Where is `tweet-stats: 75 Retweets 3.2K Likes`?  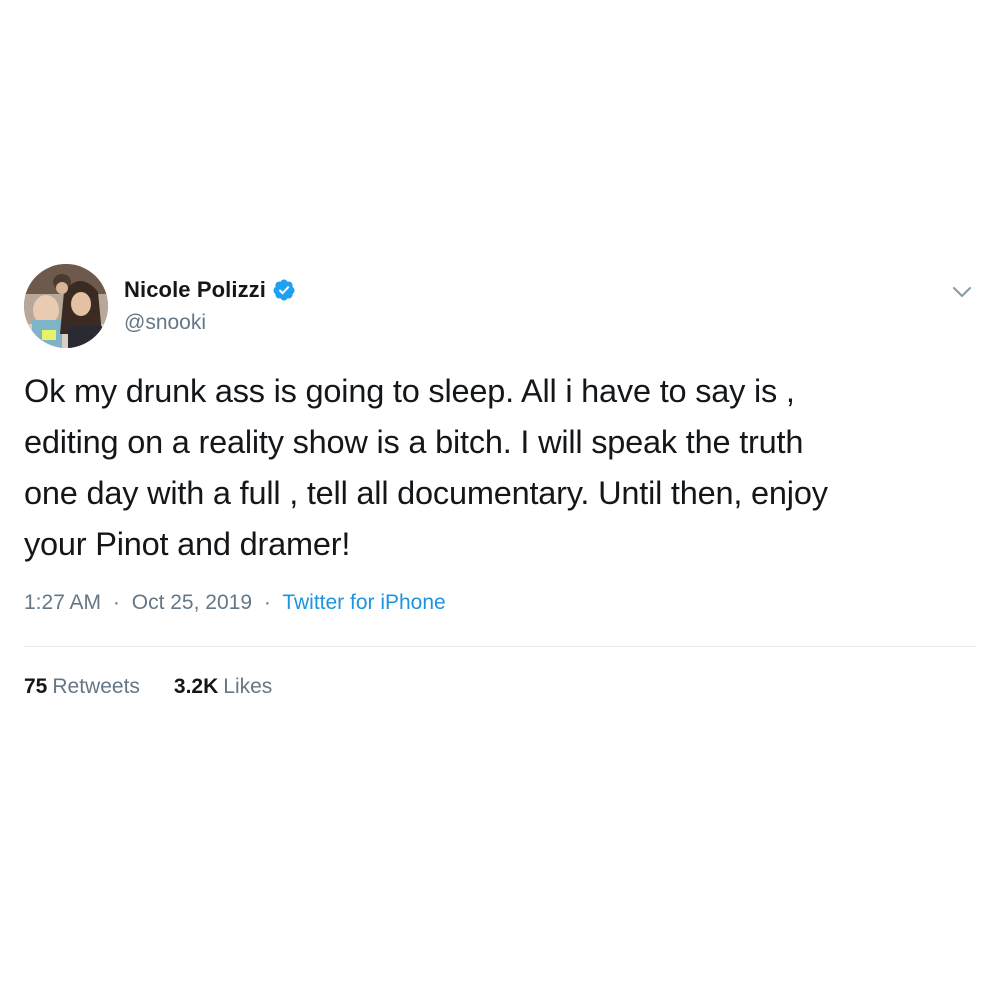
tweet-stats: 75 Retweets 3.2K Likes is located at coordinates (500, 687).